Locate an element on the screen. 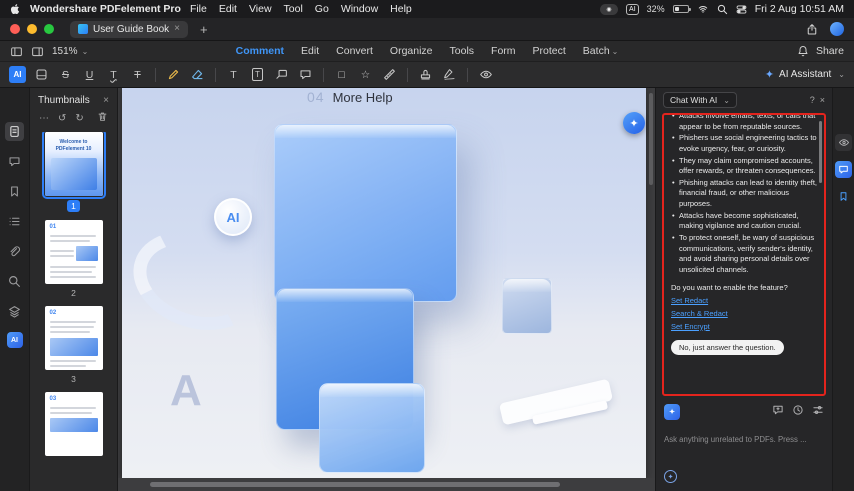  floating-ai-button: ✦ is located at coordinates (634, 123).